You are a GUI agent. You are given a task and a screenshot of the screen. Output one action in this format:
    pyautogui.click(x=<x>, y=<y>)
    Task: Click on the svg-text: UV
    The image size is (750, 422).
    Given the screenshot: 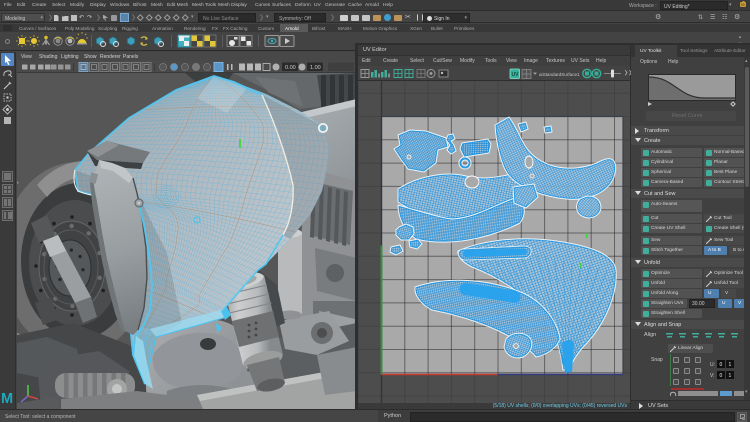 What is the action you would take?
    pyautogui.click(x=516, y=75)
    